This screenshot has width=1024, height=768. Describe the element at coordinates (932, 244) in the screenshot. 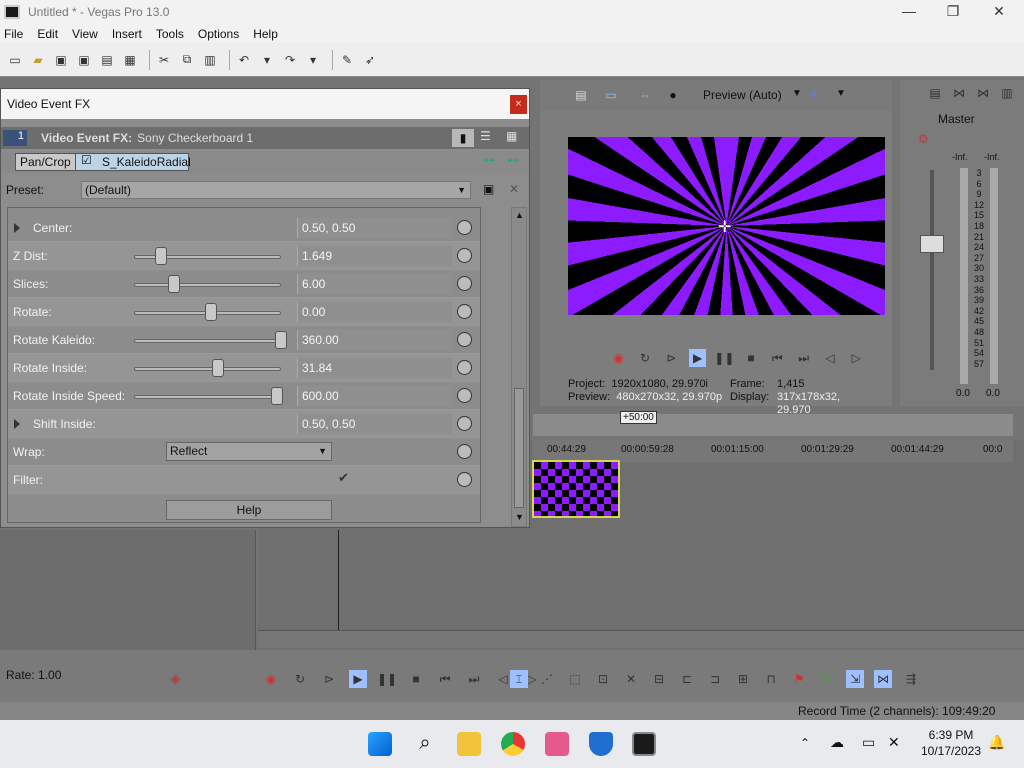

I see `master-fader` at that location.